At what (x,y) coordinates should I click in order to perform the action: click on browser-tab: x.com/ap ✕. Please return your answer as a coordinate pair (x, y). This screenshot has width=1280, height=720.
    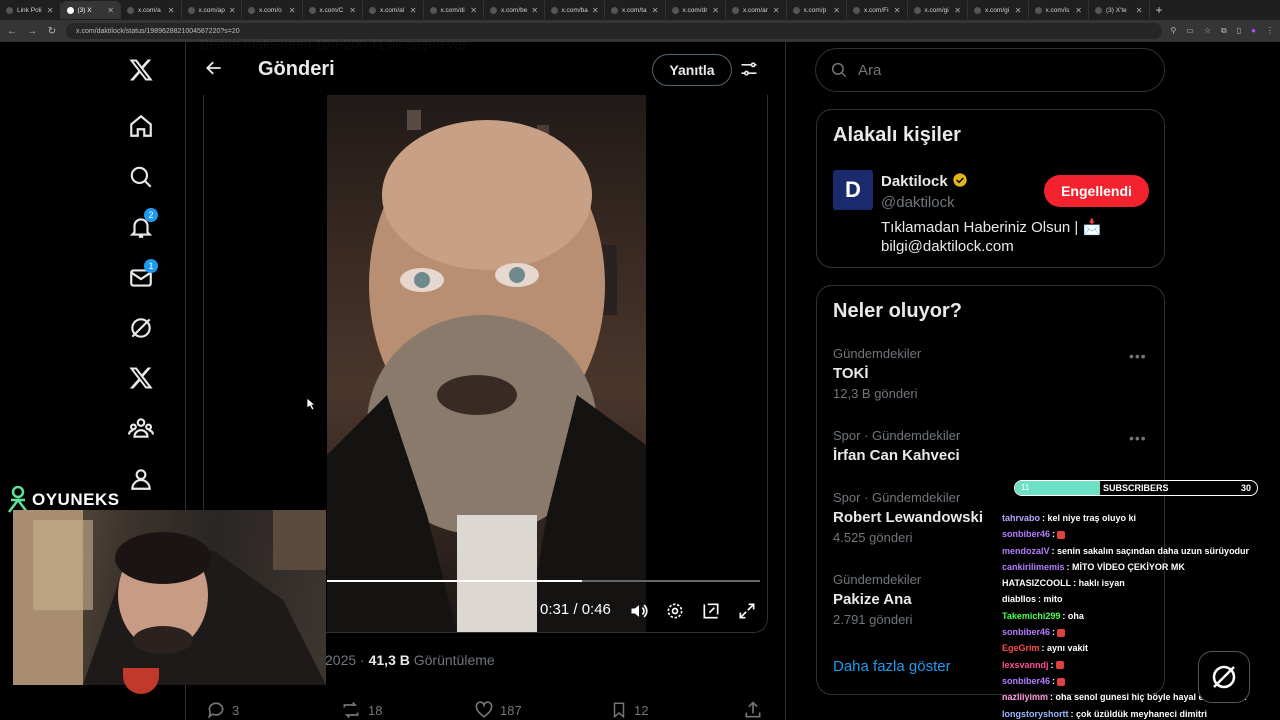
    Looking at the image, I should click on (212, 10).